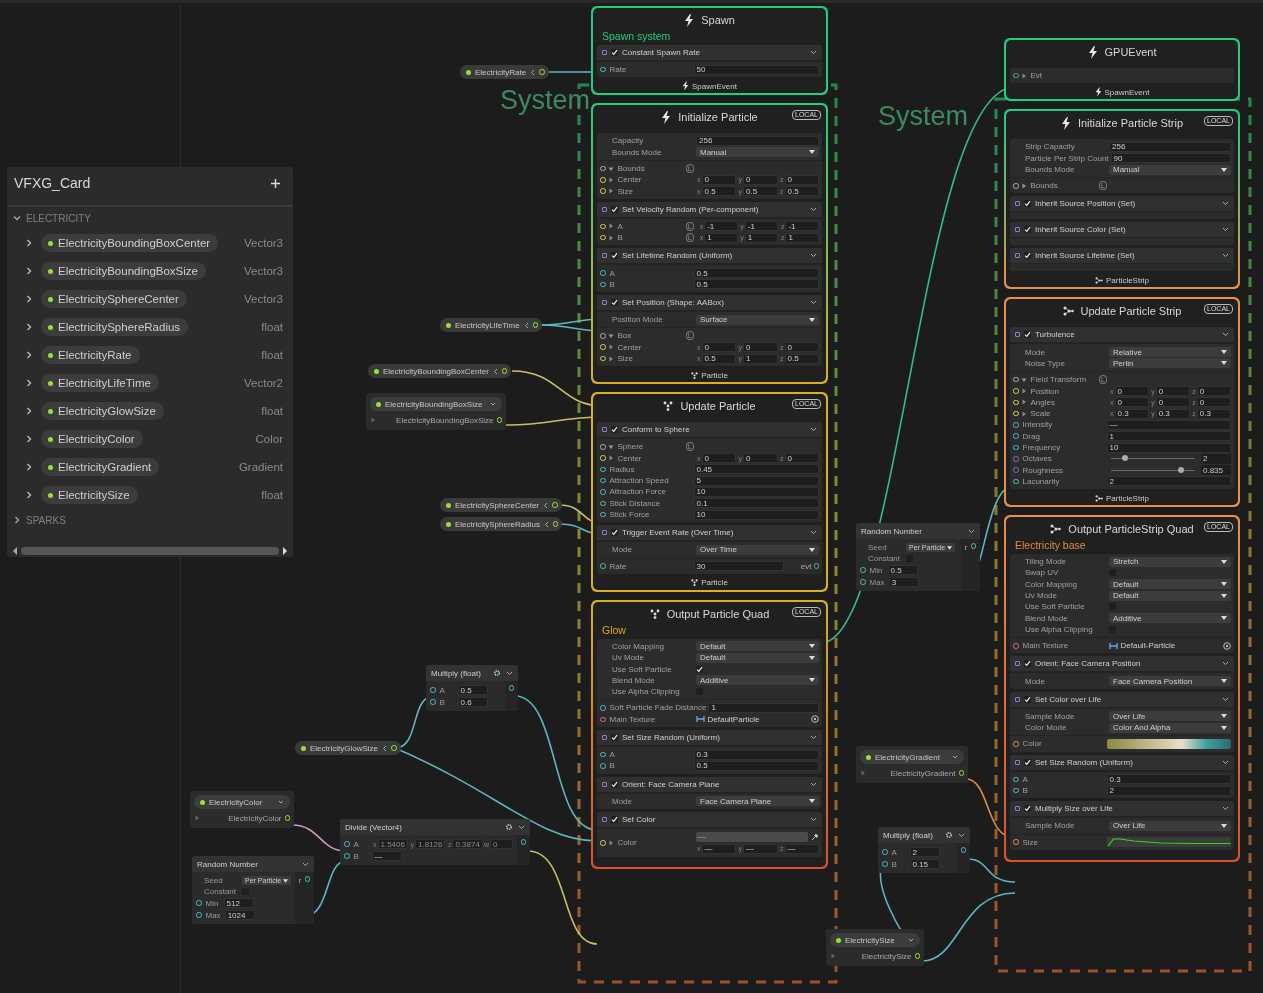 This screenshot has height=993, width=1263. What do you see at coordinates (114, 299) in the screenshot?
I see `property-pill: ElectricitySphereCenter` at bounding box center [114, 299].